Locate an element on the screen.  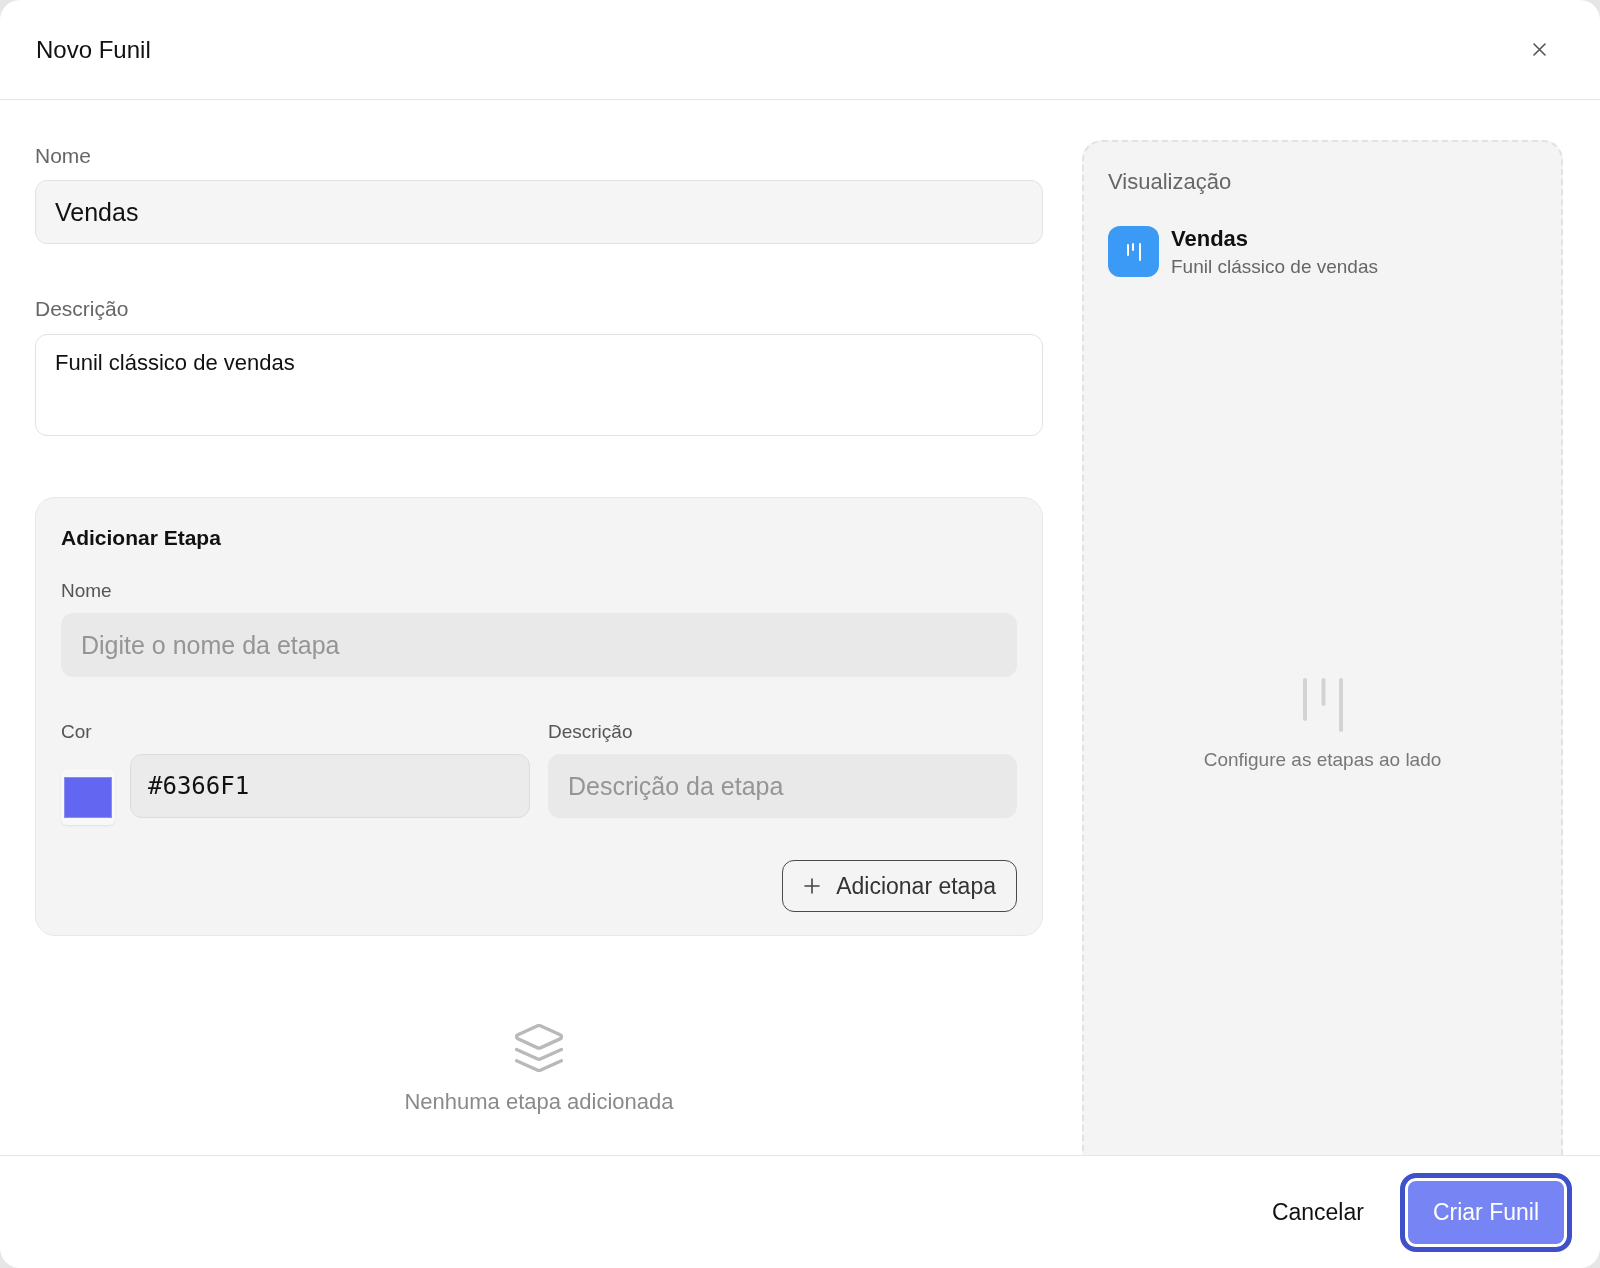
description-field: Funil clássico de vendas is located at coordinates (539, 385).